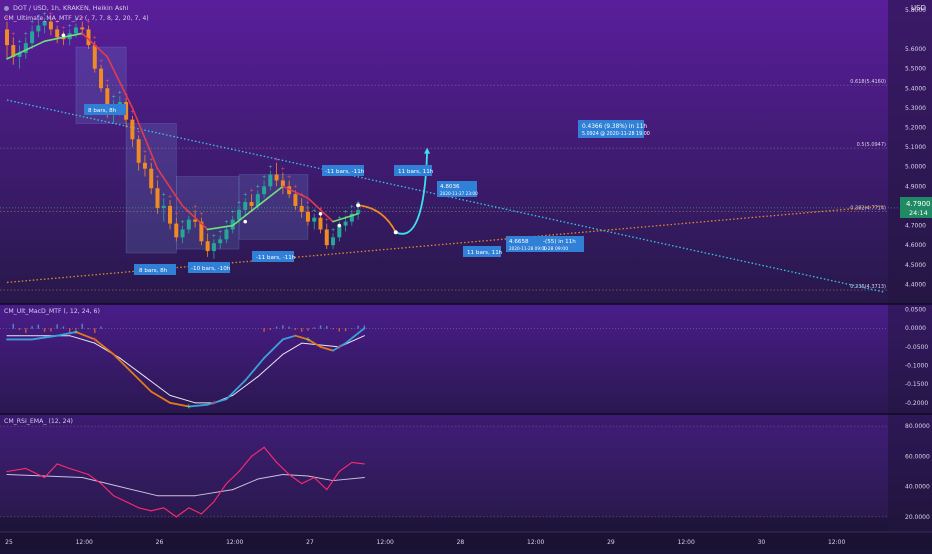 The height and width of the screenshot is (554, 932). I want to click on rsi-tick-label: 40.0000, so click(917, 487).